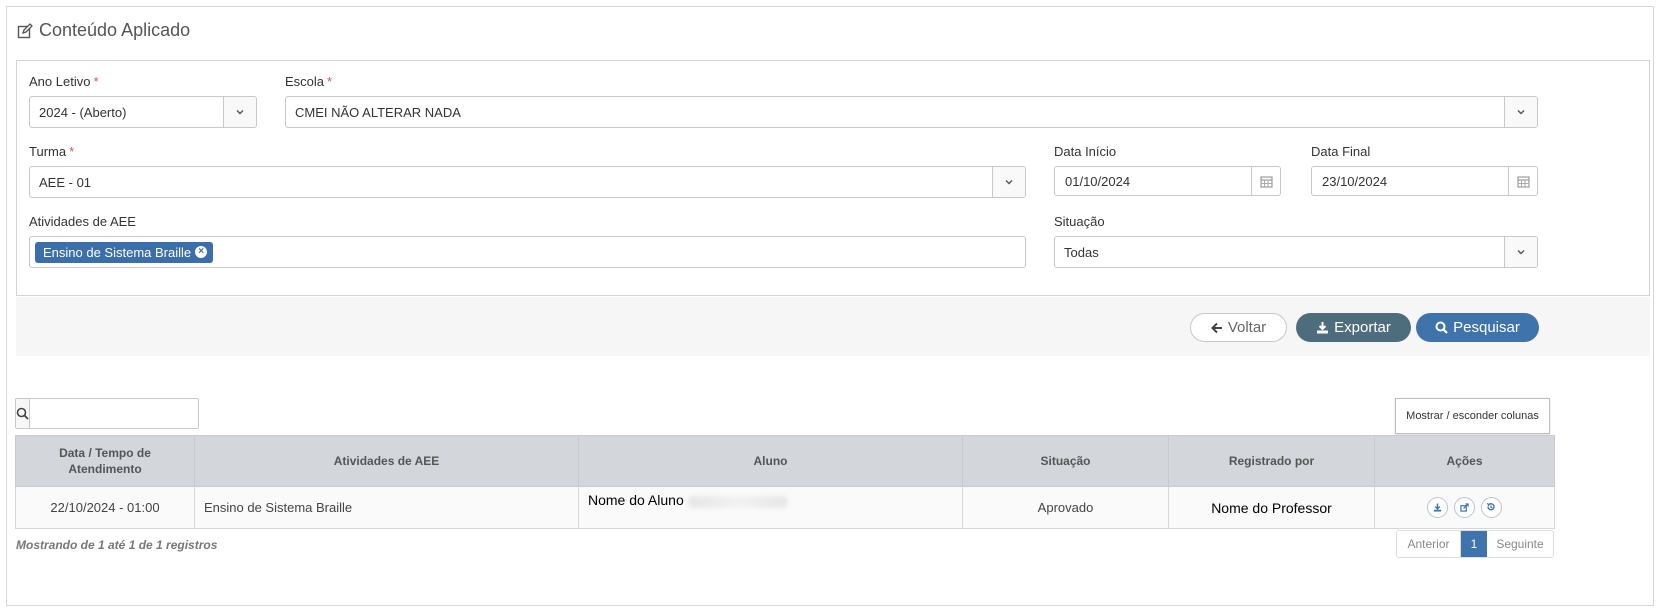  Describe the element at coordinates (65, 182) in the screenshot. I see `turma-value: AEE - 01` at that location.